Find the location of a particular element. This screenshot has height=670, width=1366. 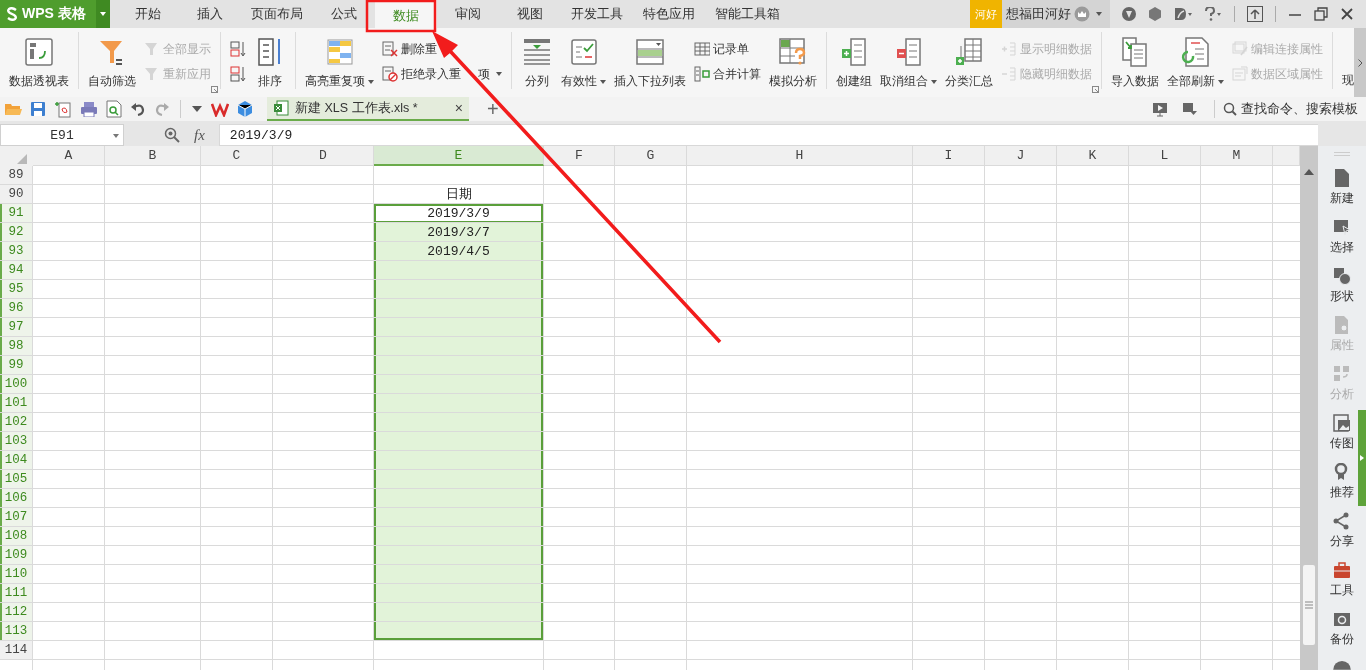

close-tab-button: × is located at coordinates (458, 108).